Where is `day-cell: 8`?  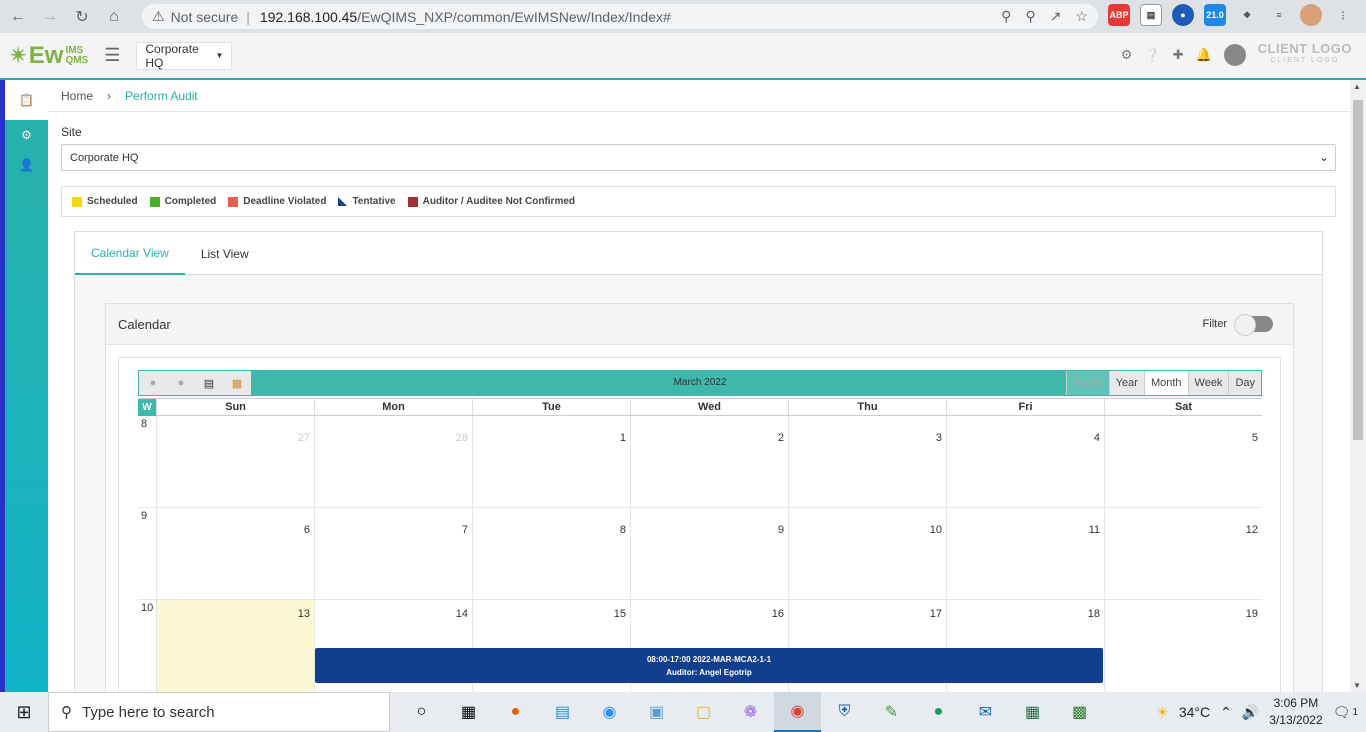 day-cell: 8 is located at coordinates (551, 553).